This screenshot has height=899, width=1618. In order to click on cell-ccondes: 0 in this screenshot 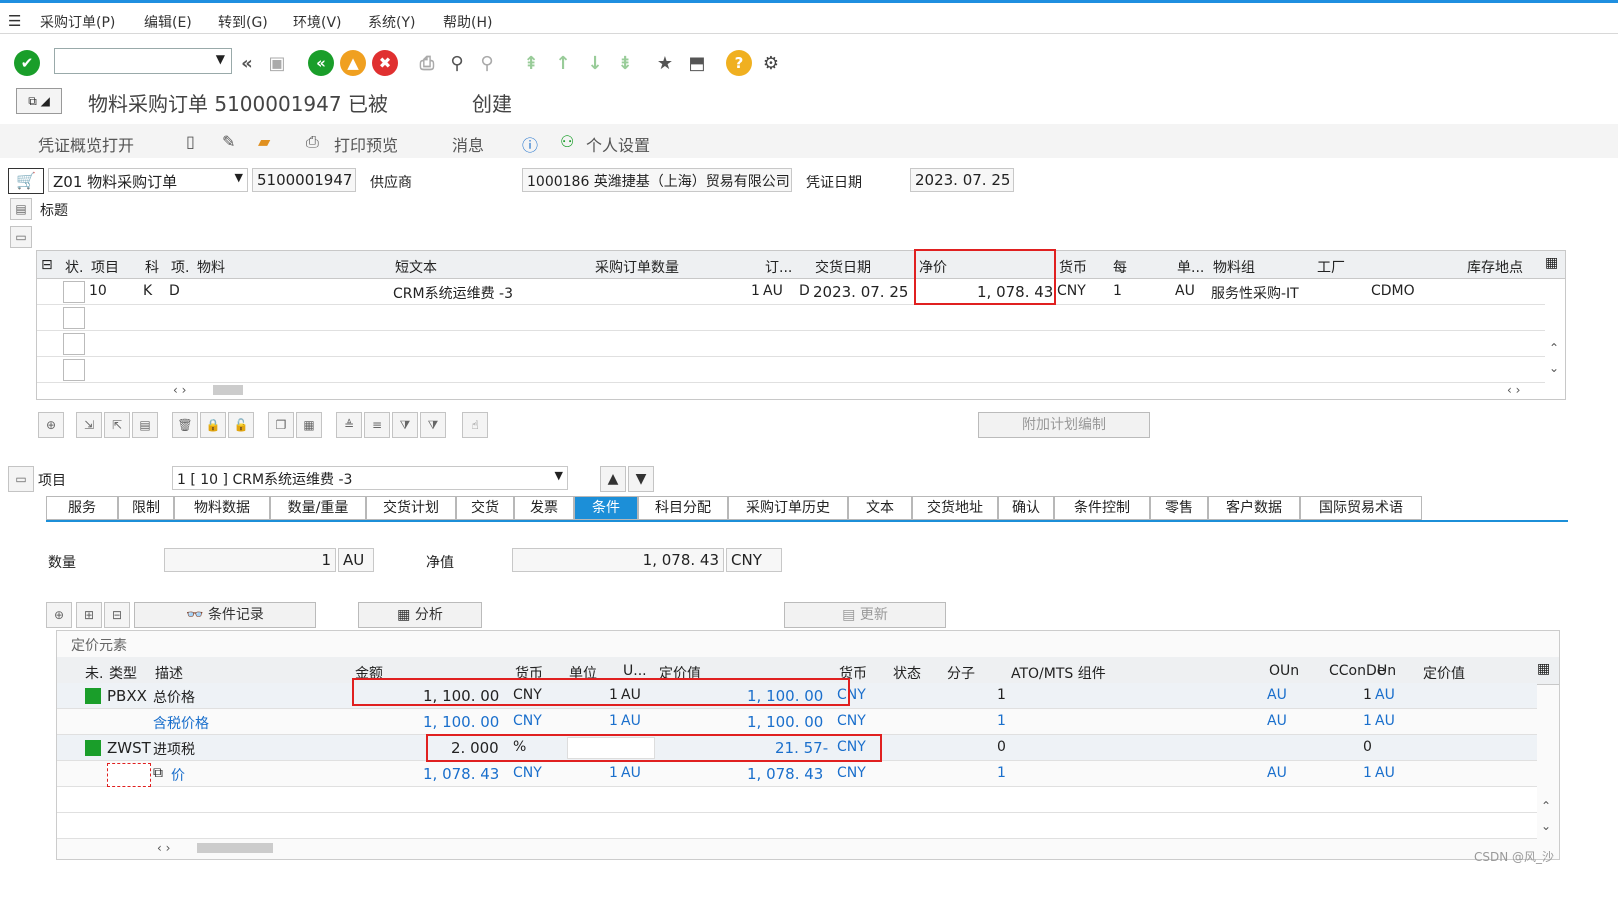, I will do `click(1367, 747)`.